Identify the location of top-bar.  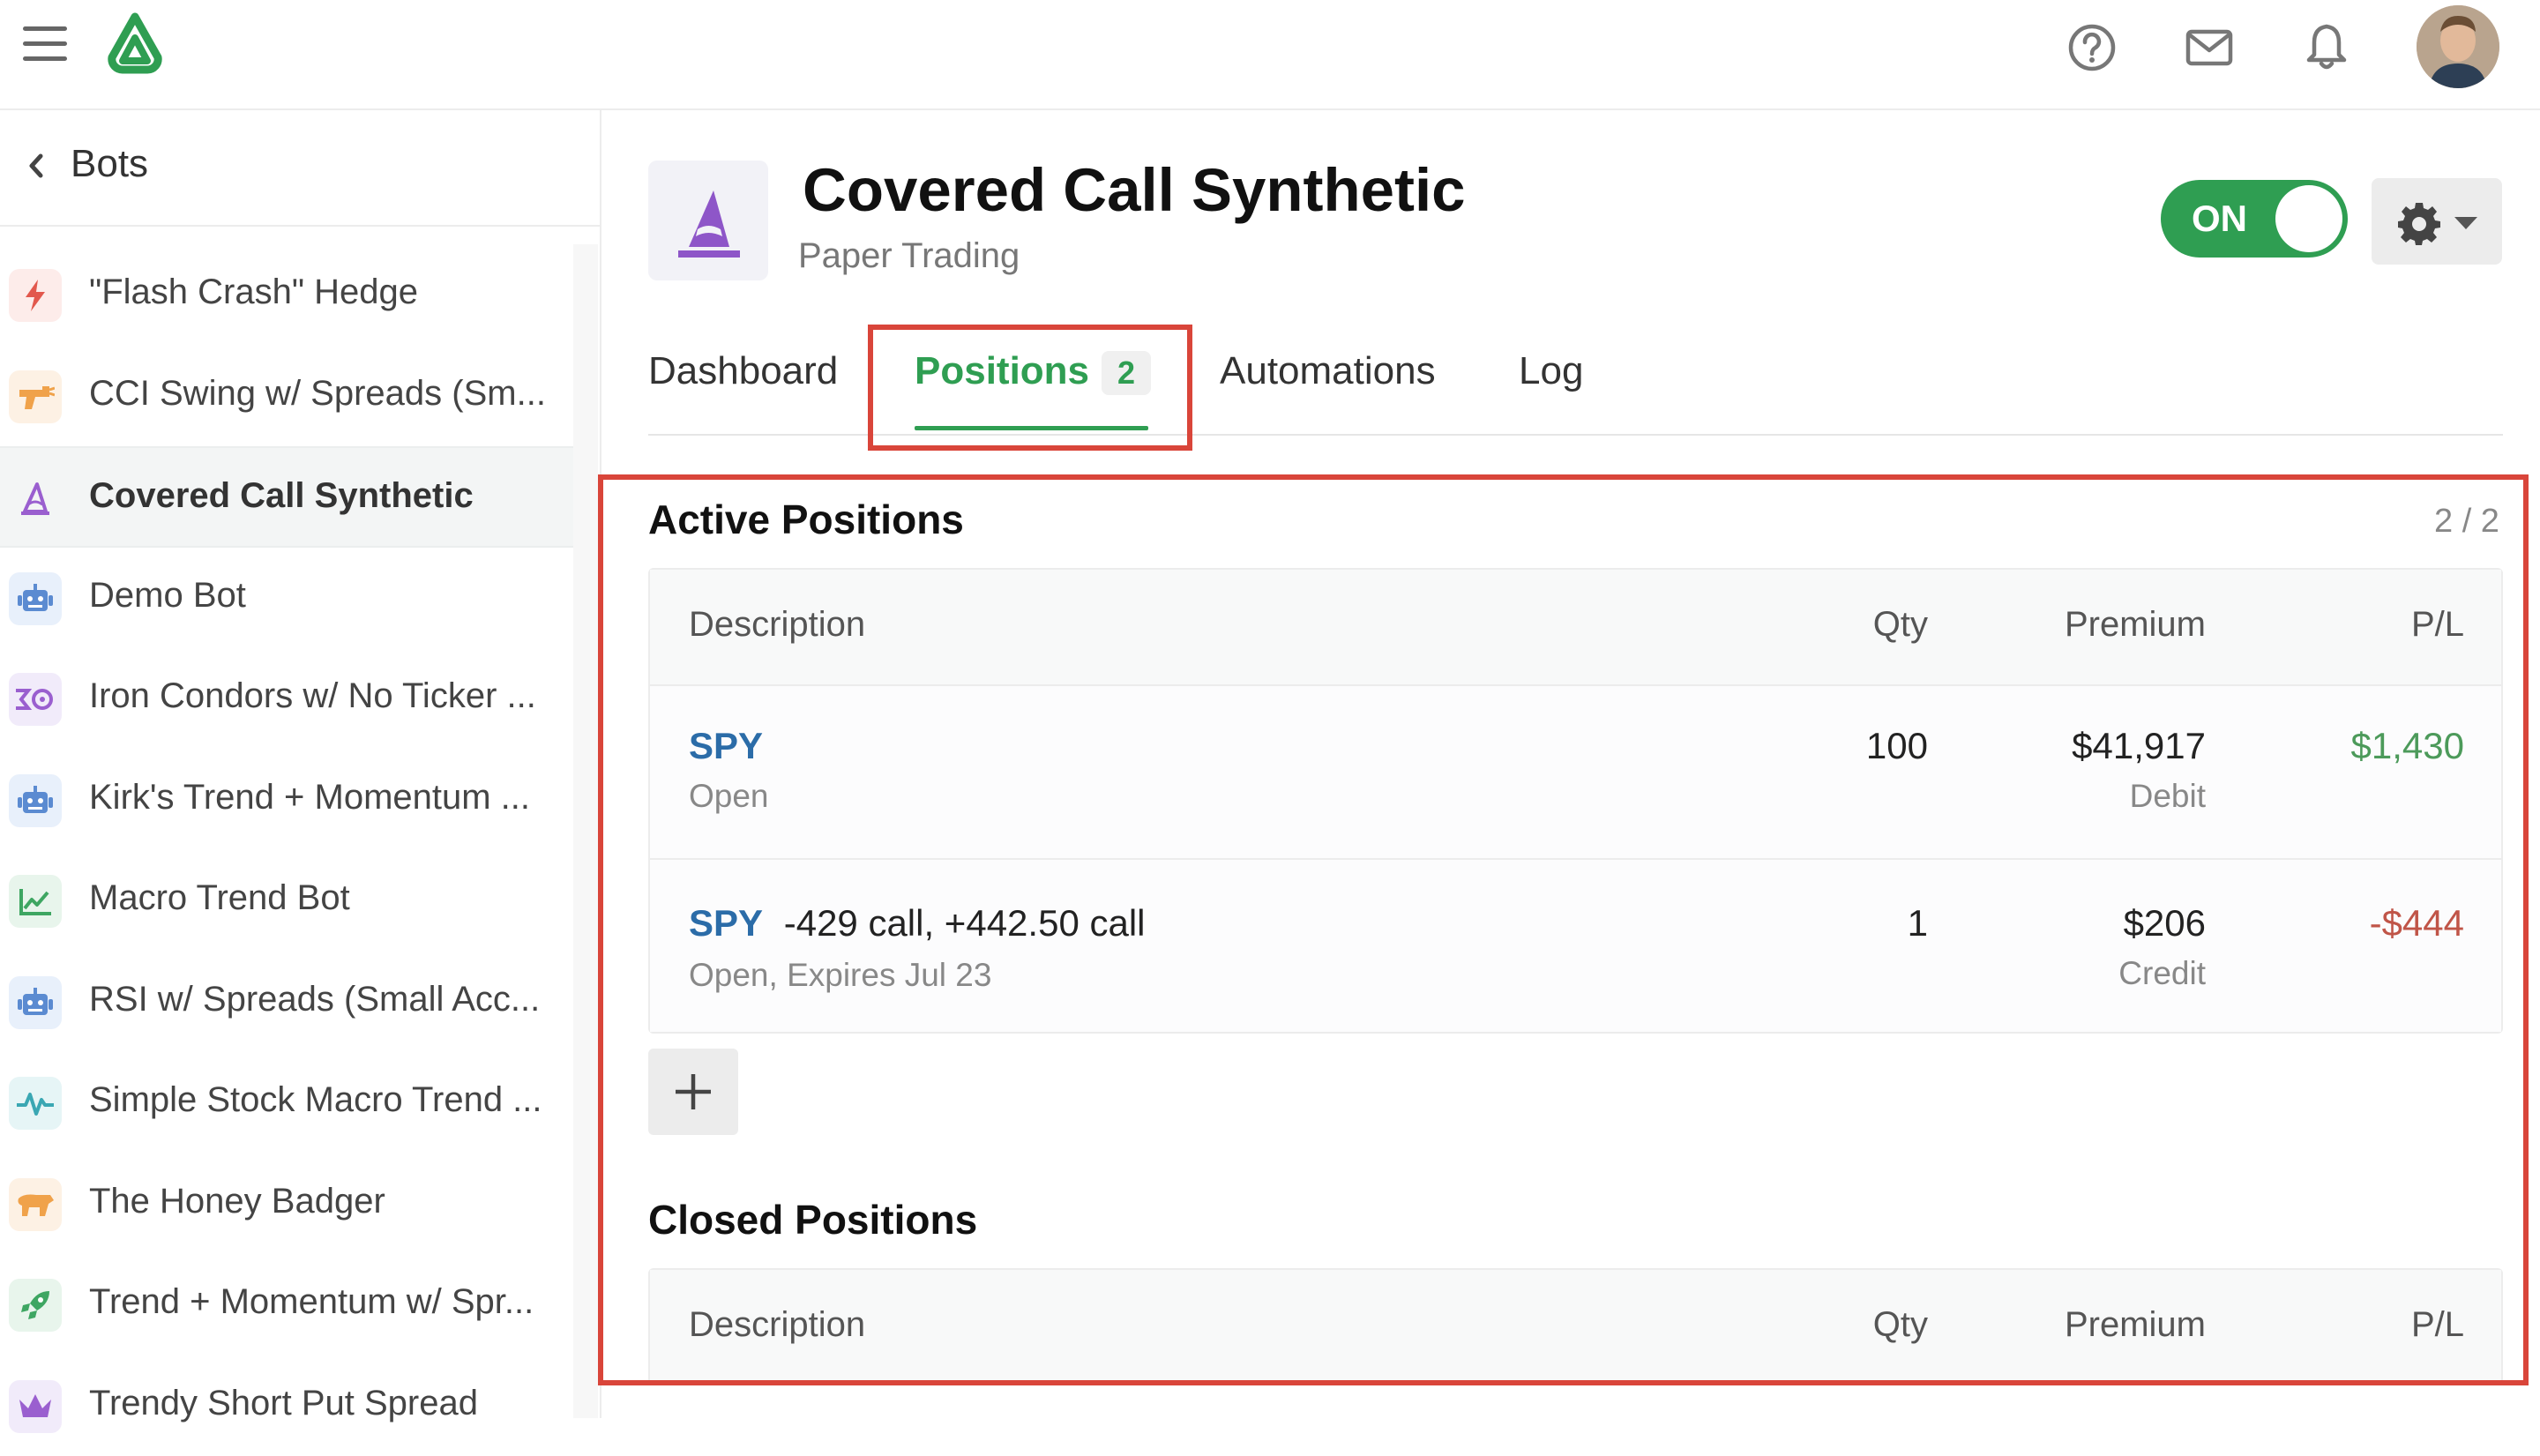
(1270, 55).